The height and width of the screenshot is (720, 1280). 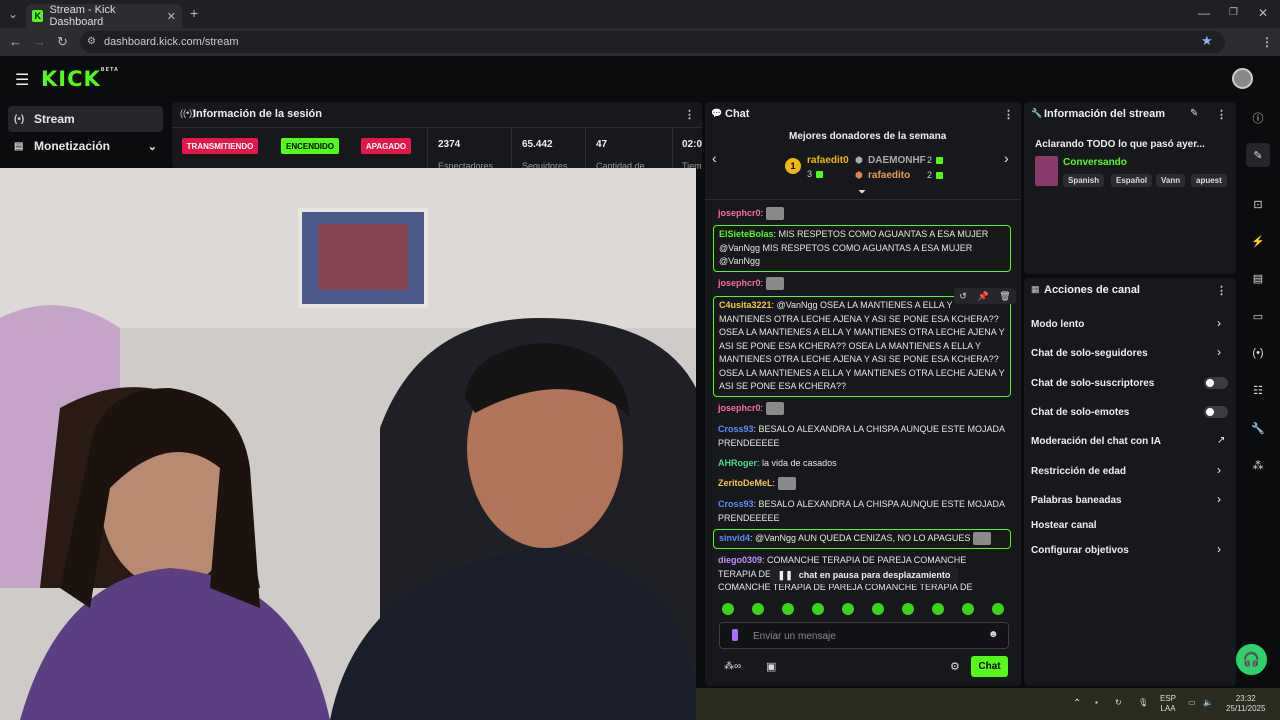 What do you see at coordinates (1078, 471) in the screenshot?
I see `action-age-restriction: Restricción de edad` at bounding box center [1078, 471].